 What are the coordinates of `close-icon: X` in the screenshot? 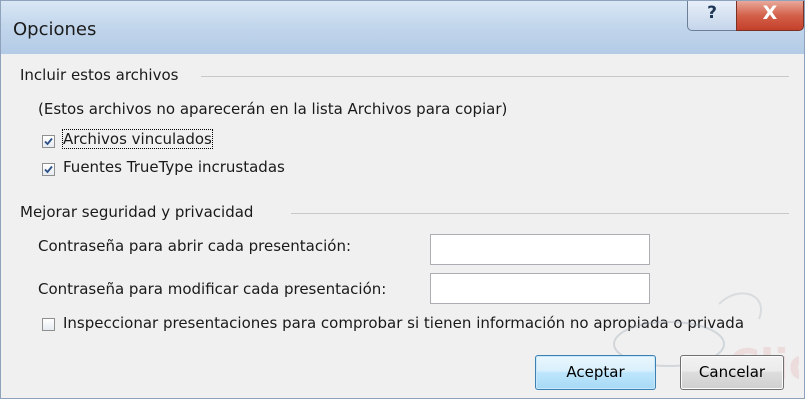 It's located at (770, 13).